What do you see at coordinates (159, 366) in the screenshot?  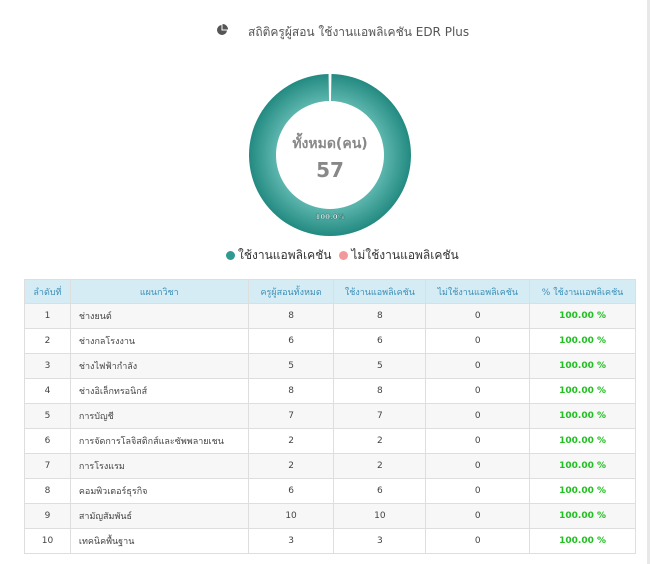 I see `cell-department: ช่างไฟฟ้ากำลัง` at bounding box center [159, 366].